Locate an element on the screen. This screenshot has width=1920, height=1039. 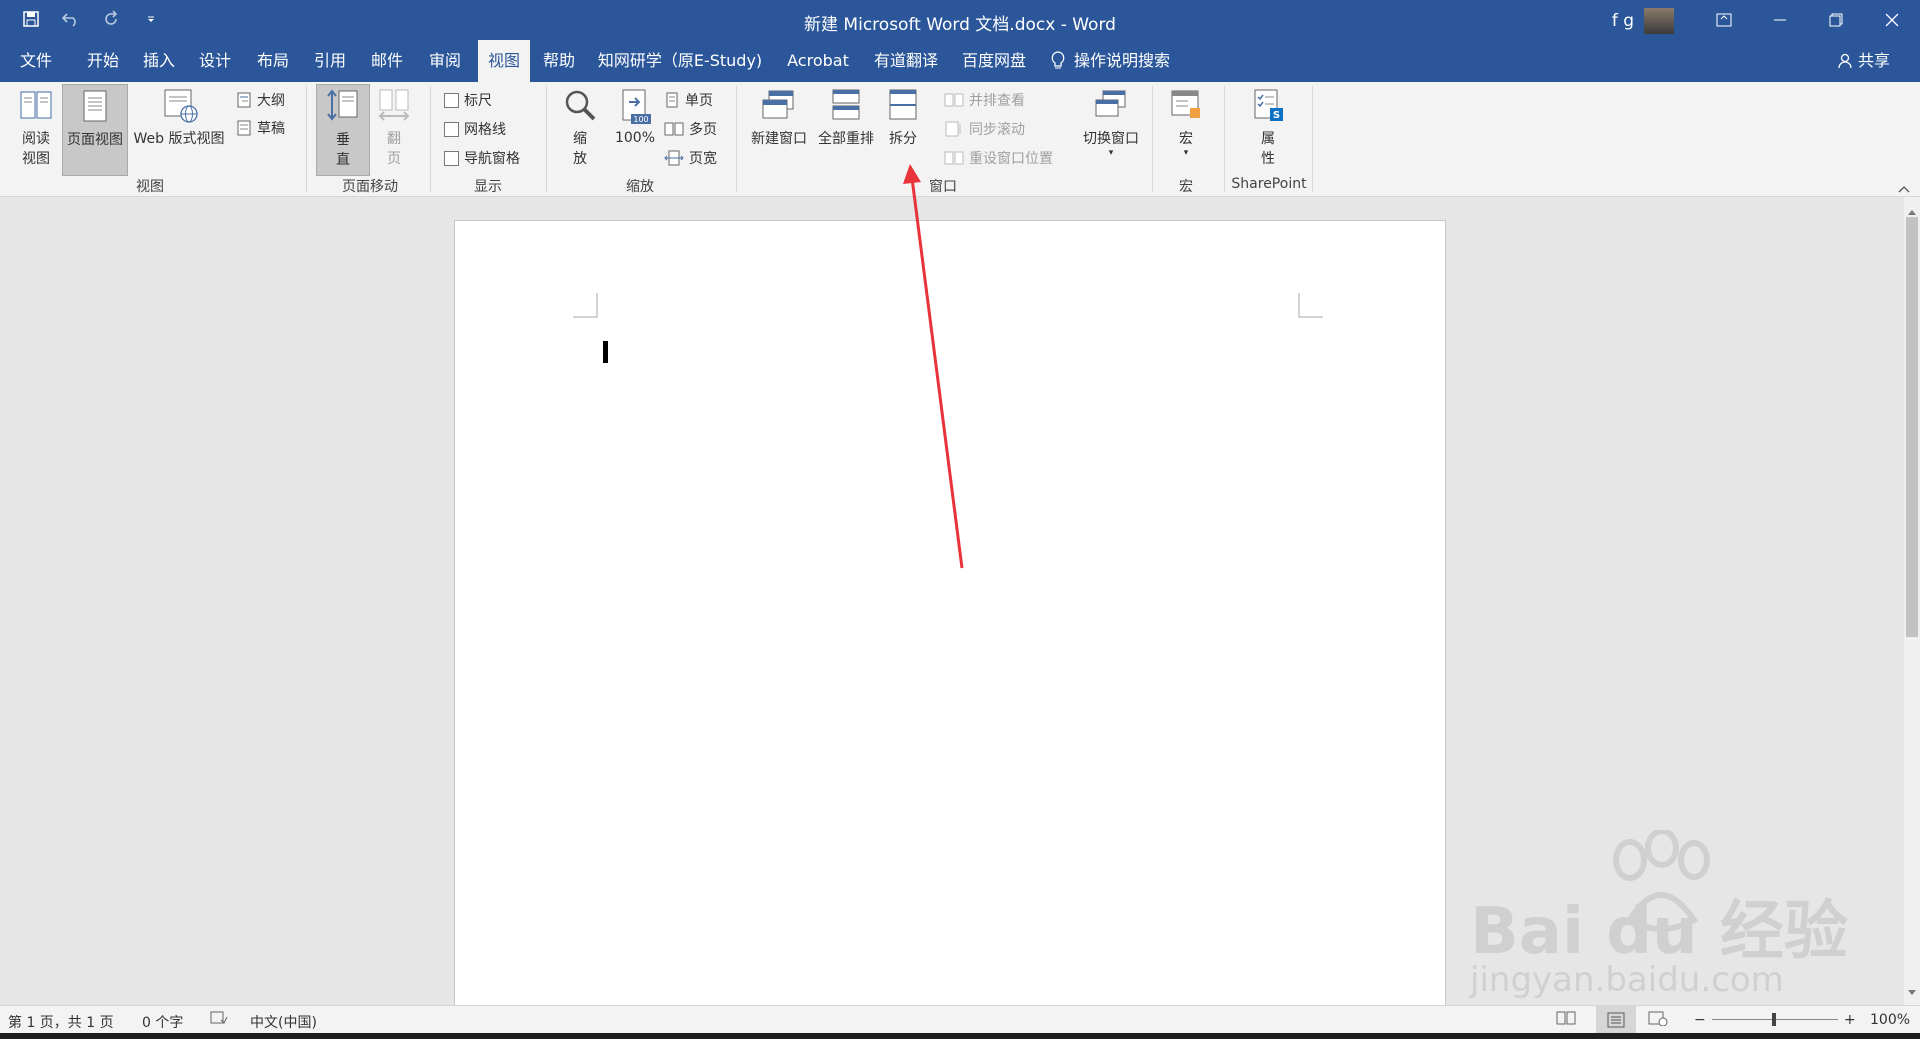
one-page-button: 单页 is located at coordinates (688, 100).